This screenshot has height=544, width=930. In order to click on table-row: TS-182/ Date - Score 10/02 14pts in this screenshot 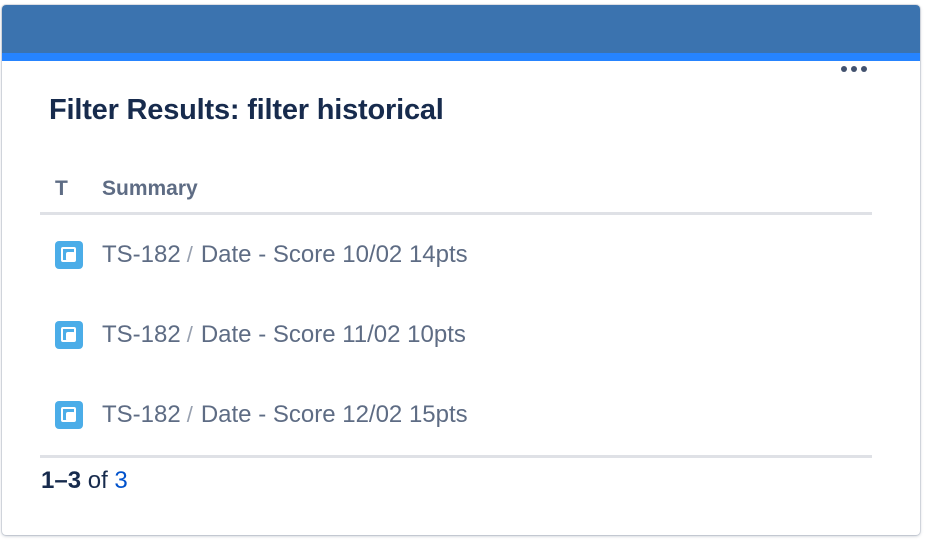, I will do `click(456, 255)`.